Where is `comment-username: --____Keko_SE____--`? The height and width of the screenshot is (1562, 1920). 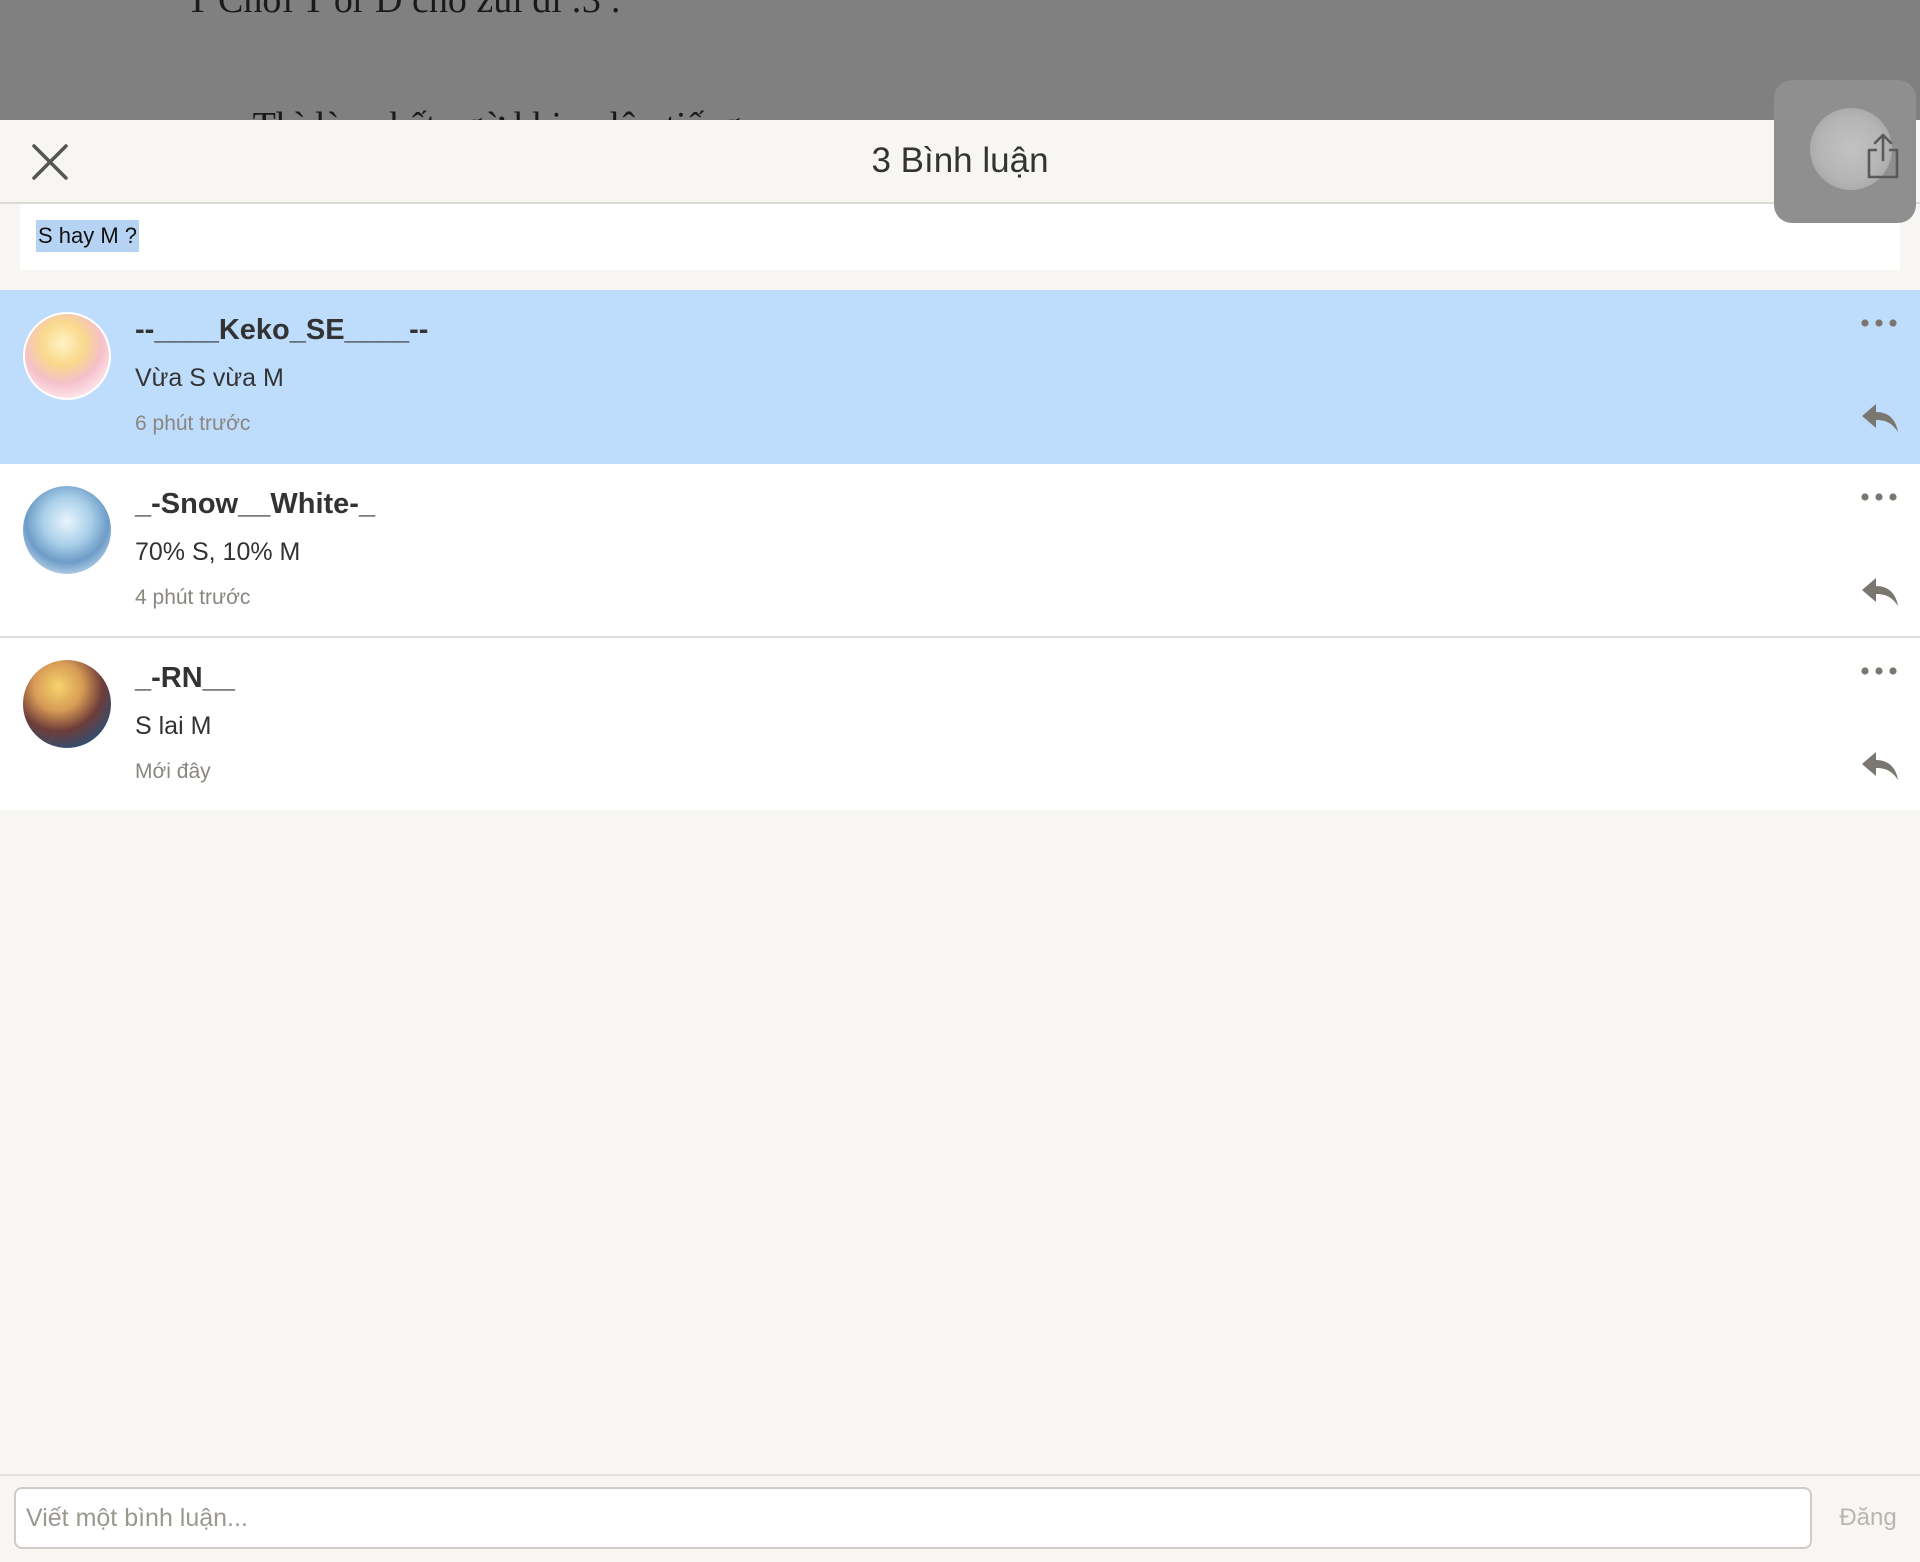
comment-username: --____Keko_SE____-- is located at coordinates (281, 330).